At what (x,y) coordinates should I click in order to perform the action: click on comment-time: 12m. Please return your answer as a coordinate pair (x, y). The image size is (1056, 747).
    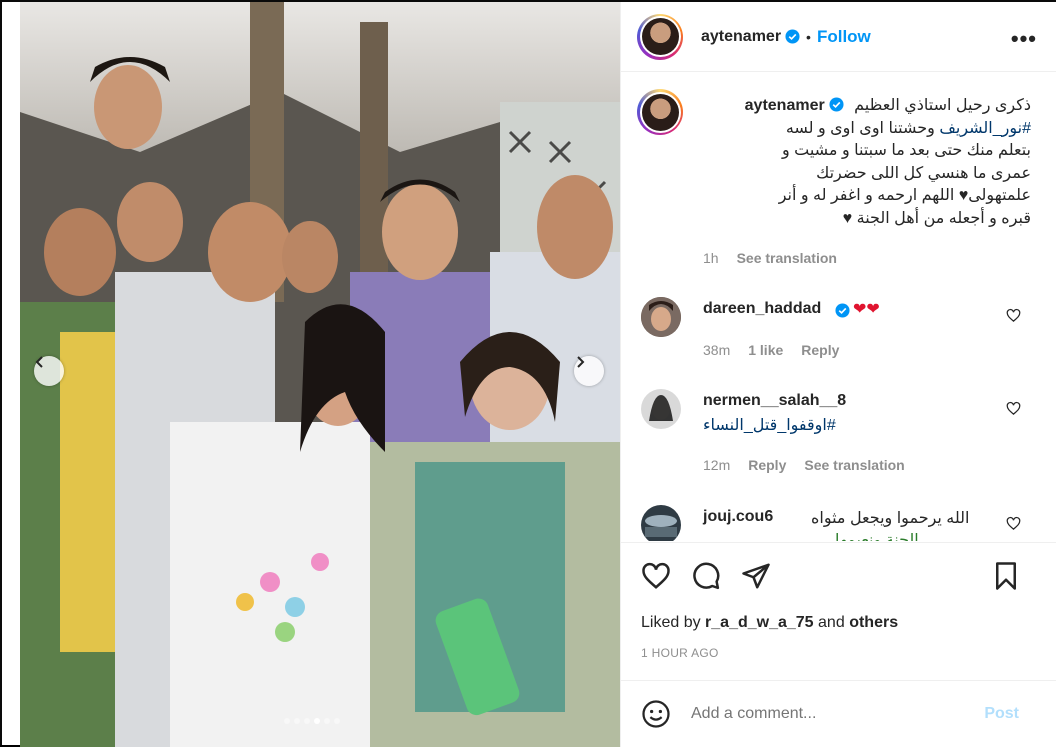
    Looking at the image, I should click on (717, 465).